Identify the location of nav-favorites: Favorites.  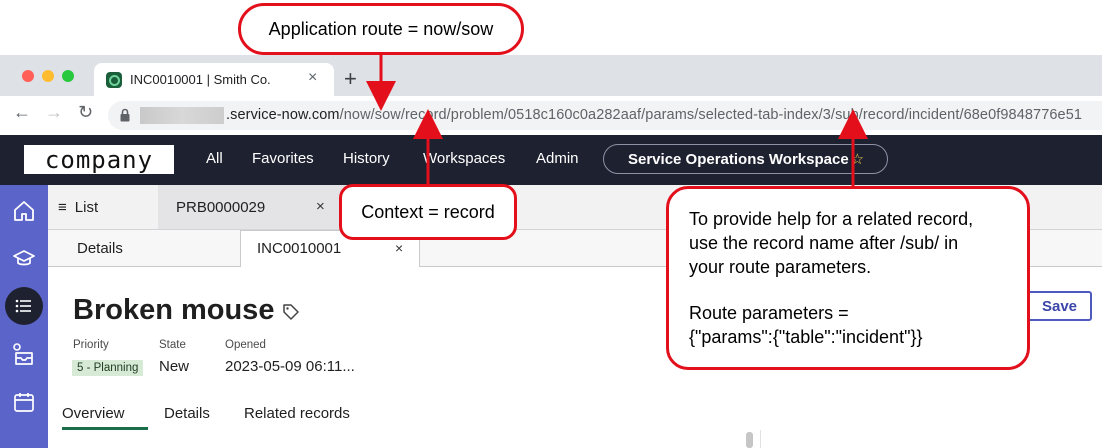
(283, 158).